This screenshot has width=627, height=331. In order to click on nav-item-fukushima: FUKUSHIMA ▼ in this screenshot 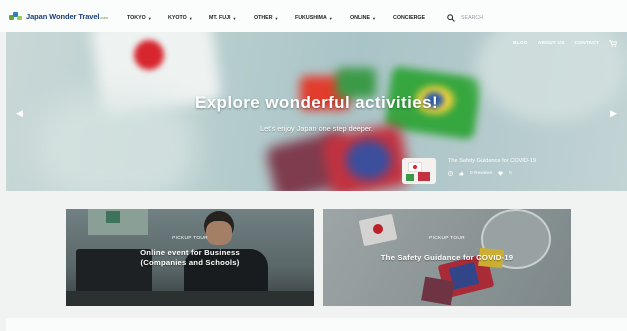, I will do `click(322, 18)`.